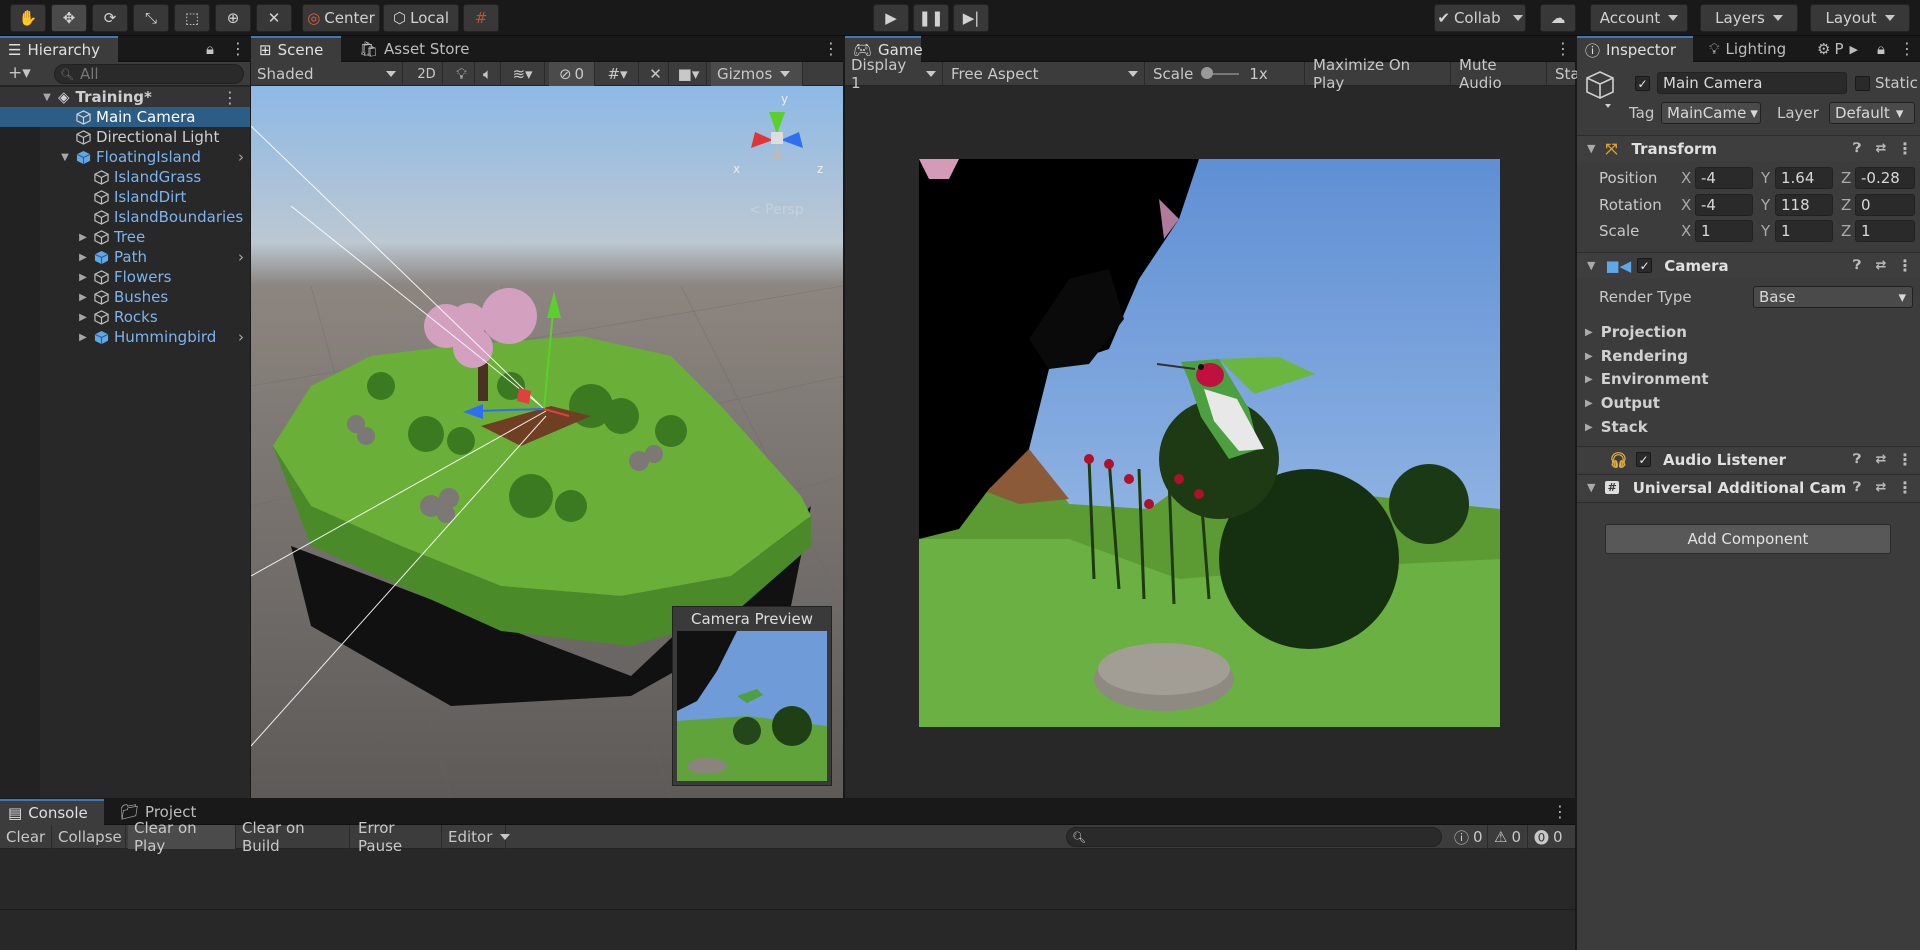 The width and height of the screenshot is (1920, 950). What do you see at coordinates (1846, 205) in the screenshot?
I see `rotation-z-label: Z` at bounding box center [1846, 205].